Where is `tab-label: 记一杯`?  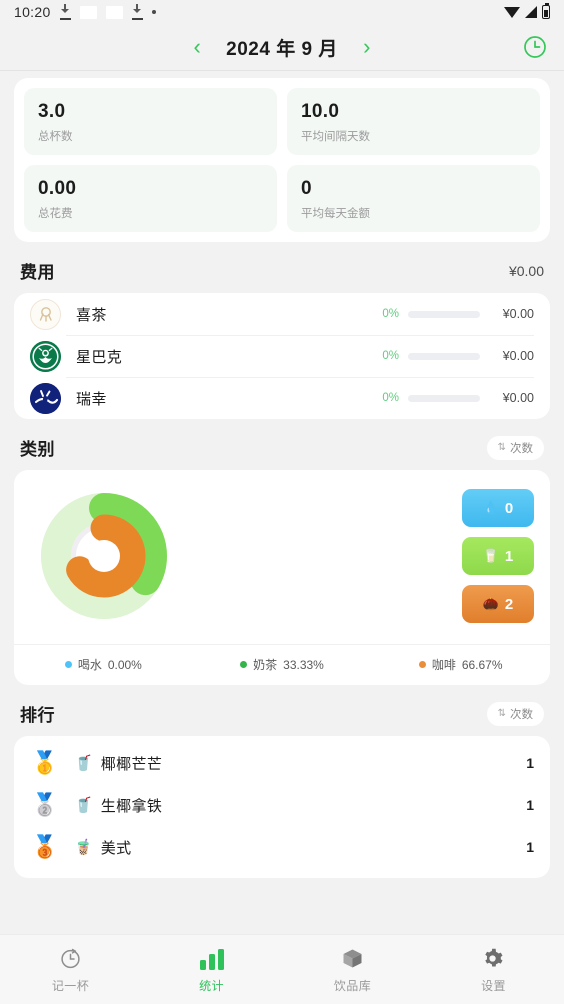
tab-label: 记一杯 is located at coordinates (70, 985).